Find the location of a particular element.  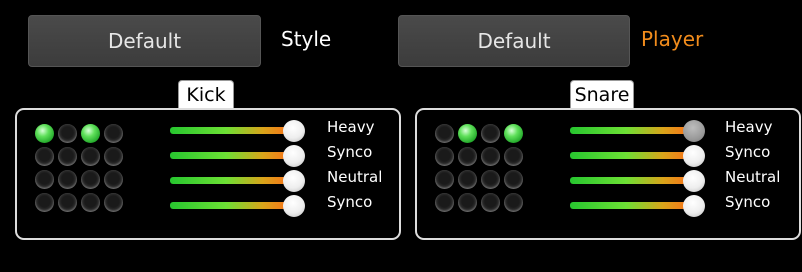

kick-step-led-r4-c4 is located at coordinates (113, 202).